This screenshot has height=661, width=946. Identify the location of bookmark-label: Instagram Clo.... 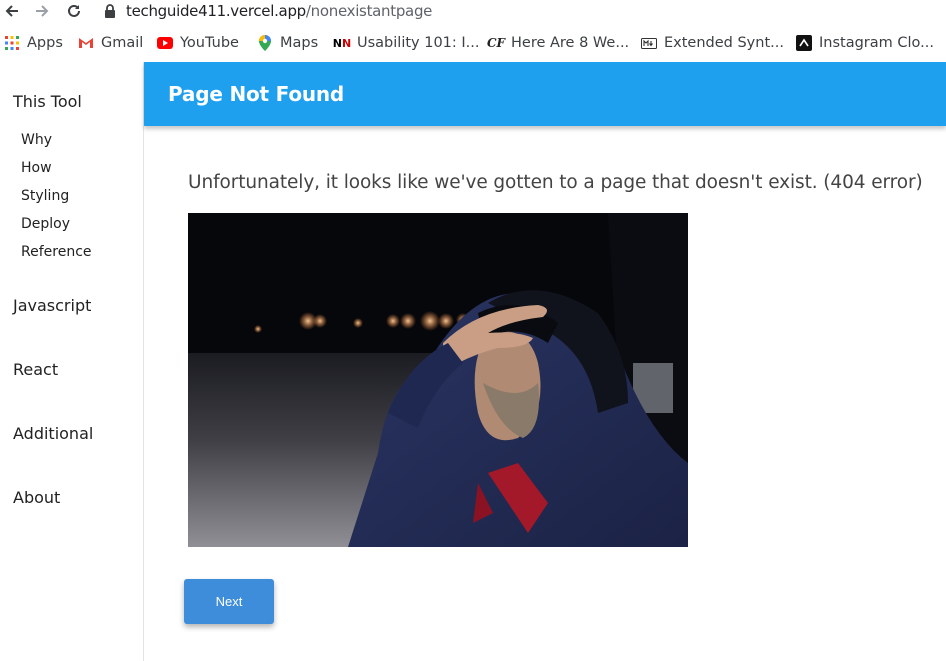
(876, 43).